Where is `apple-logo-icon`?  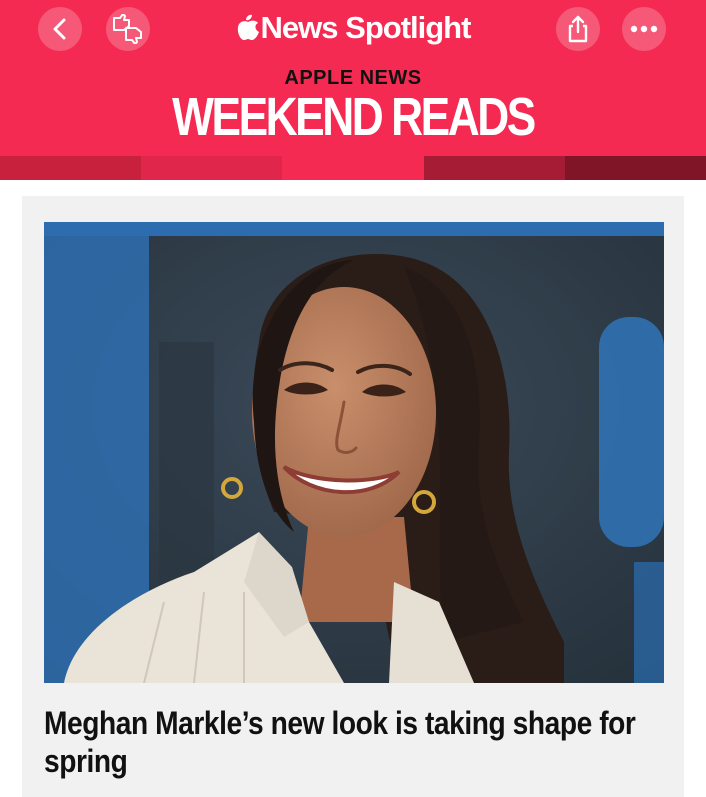
apple-logo-icon is located at coordinates (248, 27).